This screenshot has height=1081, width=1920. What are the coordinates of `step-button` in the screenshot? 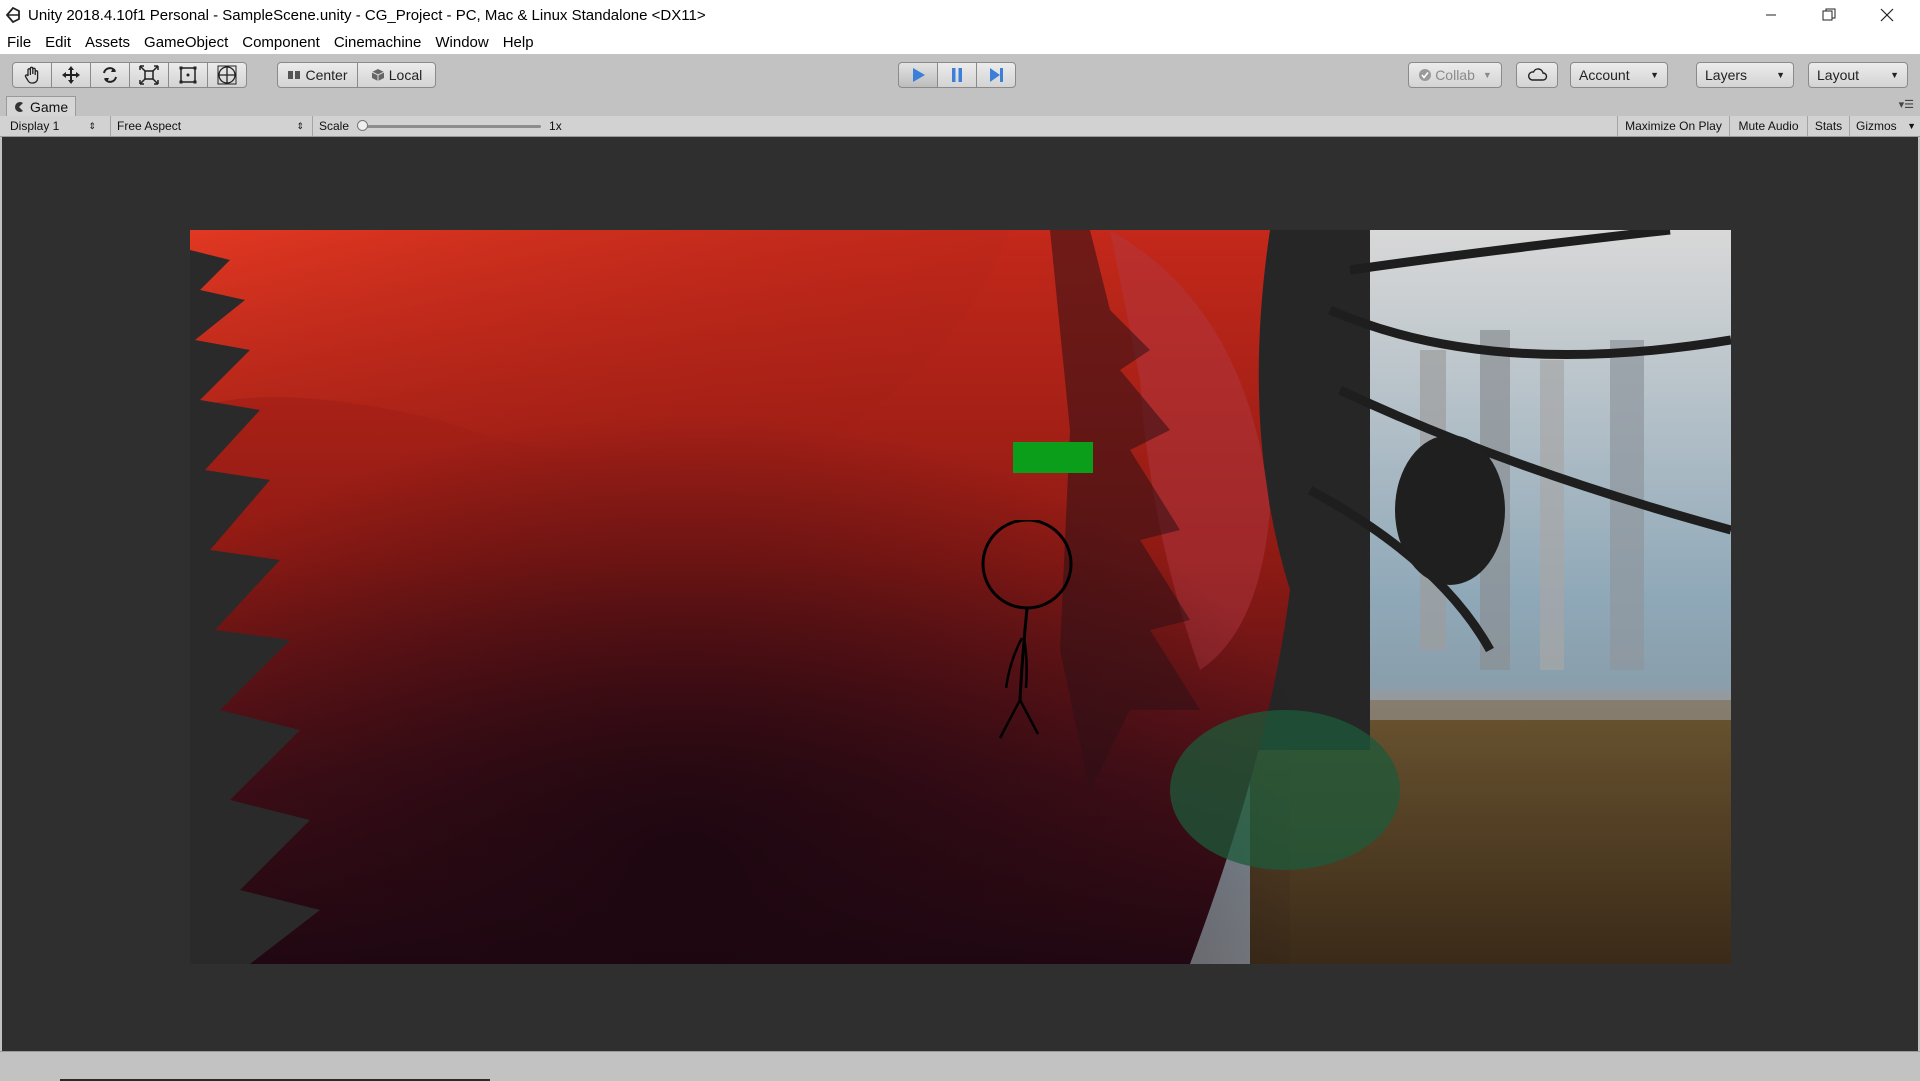 It's located at (996, 75).